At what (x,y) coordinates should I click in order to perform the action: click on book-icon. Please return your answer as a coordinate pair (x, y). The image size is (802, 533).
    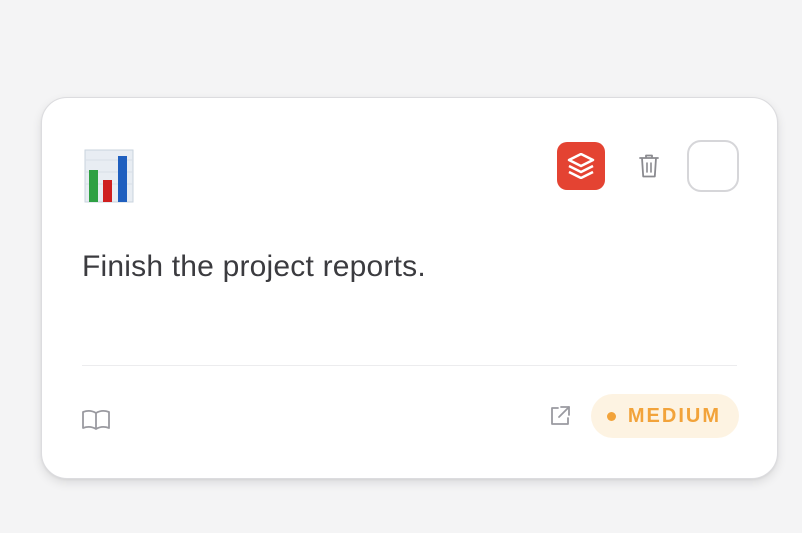
    Looking at the image, I should click on (96, 420).